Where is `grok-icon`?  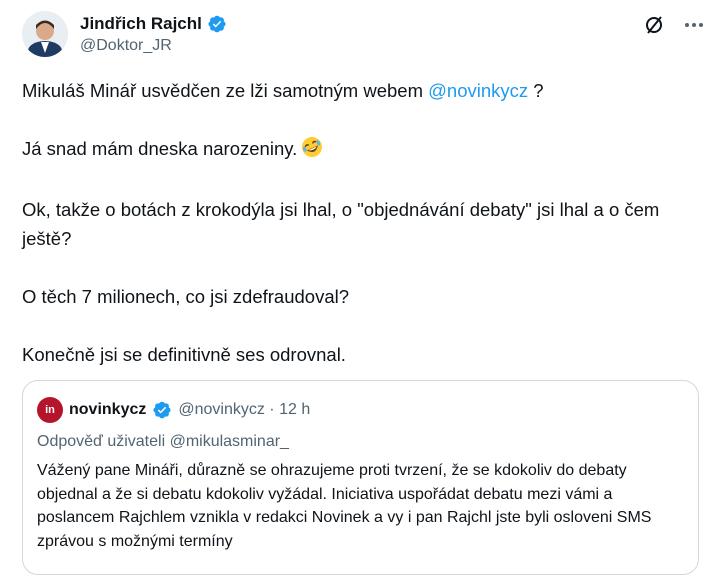 grok-icon is located at coordinates (654, 25).